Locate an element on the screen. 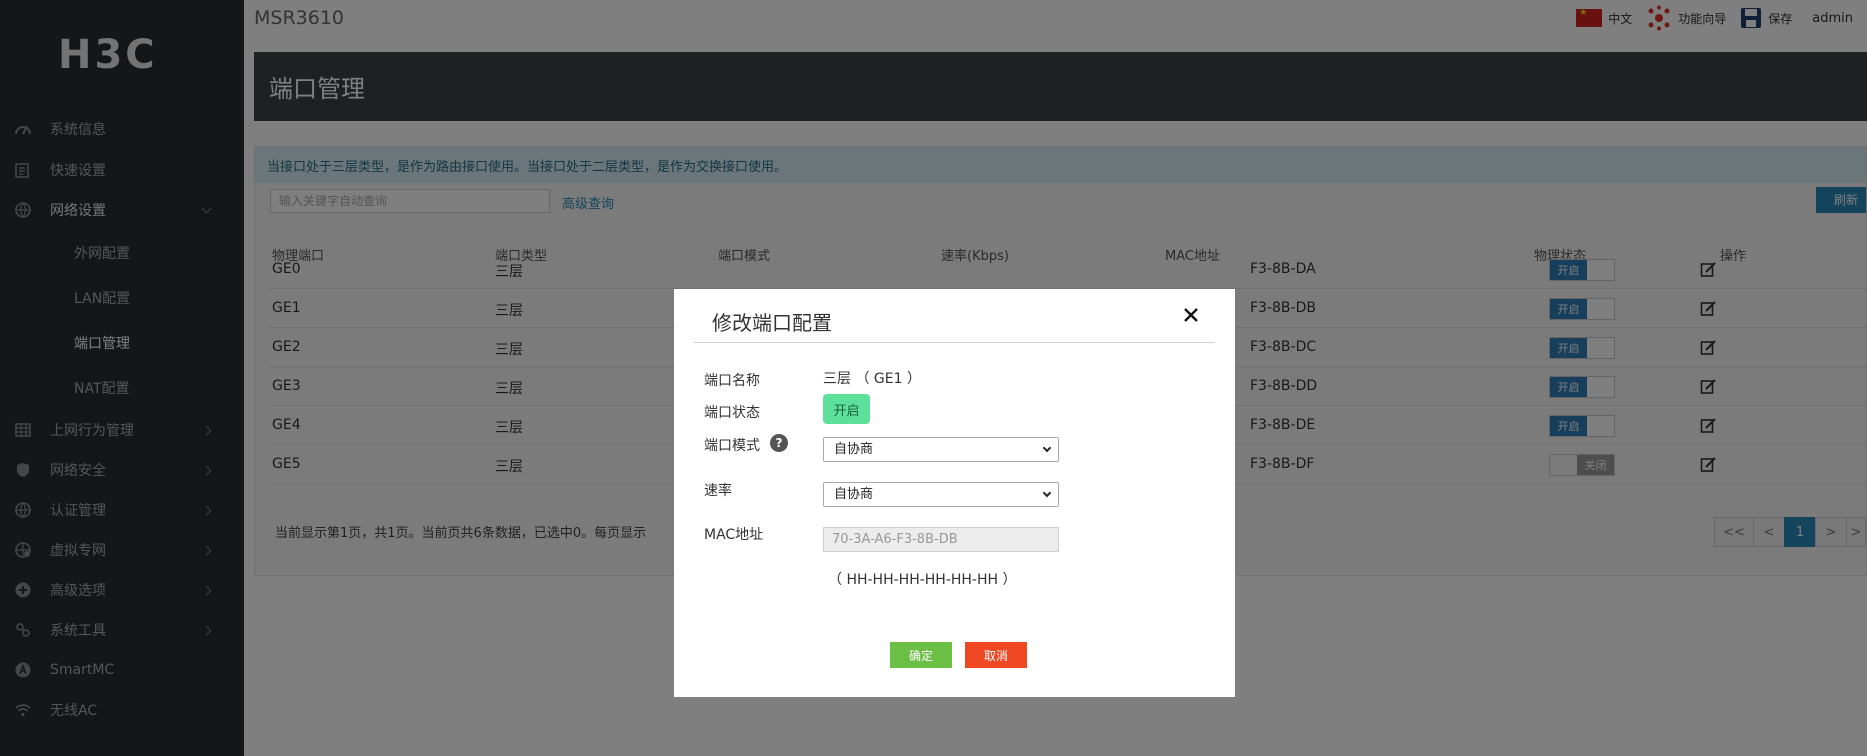 This screenshot has width=1867, height=756. confirm-button: 确定 is located at coordinates (921, 655).